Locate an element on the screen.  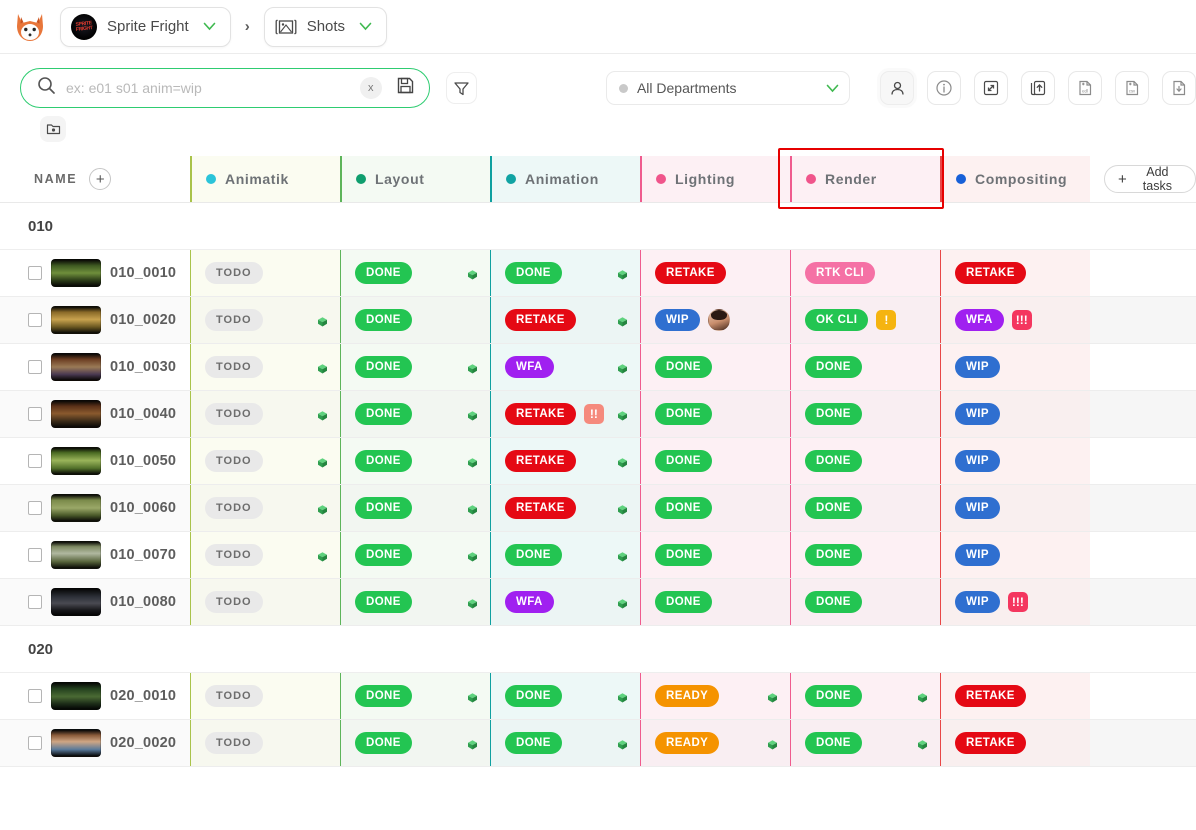
search-box: x is located at coordinates (225, 88).